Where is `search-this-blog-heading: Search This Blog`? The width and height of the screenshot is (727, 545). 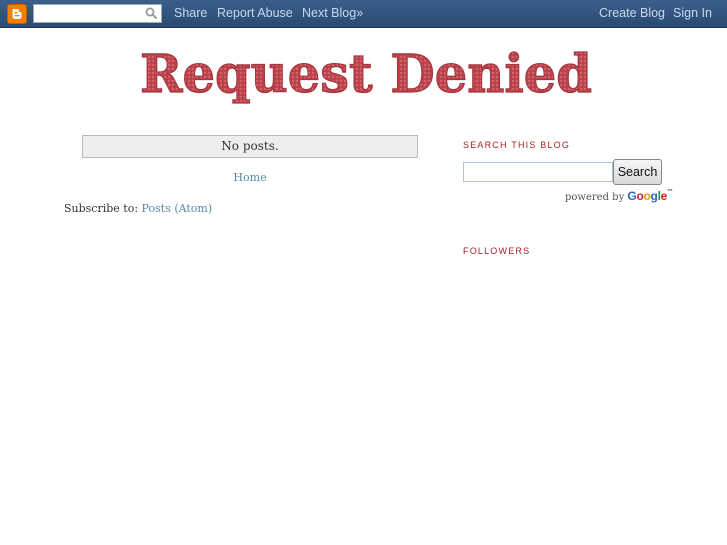
search-this-blog-heading: Search This Blog is located at coordinates (517, 145).